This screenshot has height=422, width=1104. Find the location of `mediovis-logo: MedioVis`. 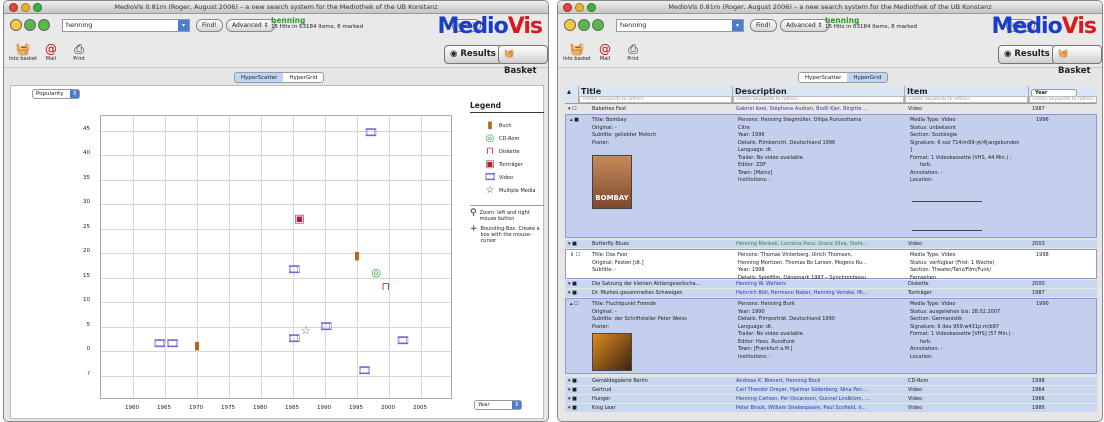

mediovis-logo: MedioVis is located at coordinates (1044, 26).